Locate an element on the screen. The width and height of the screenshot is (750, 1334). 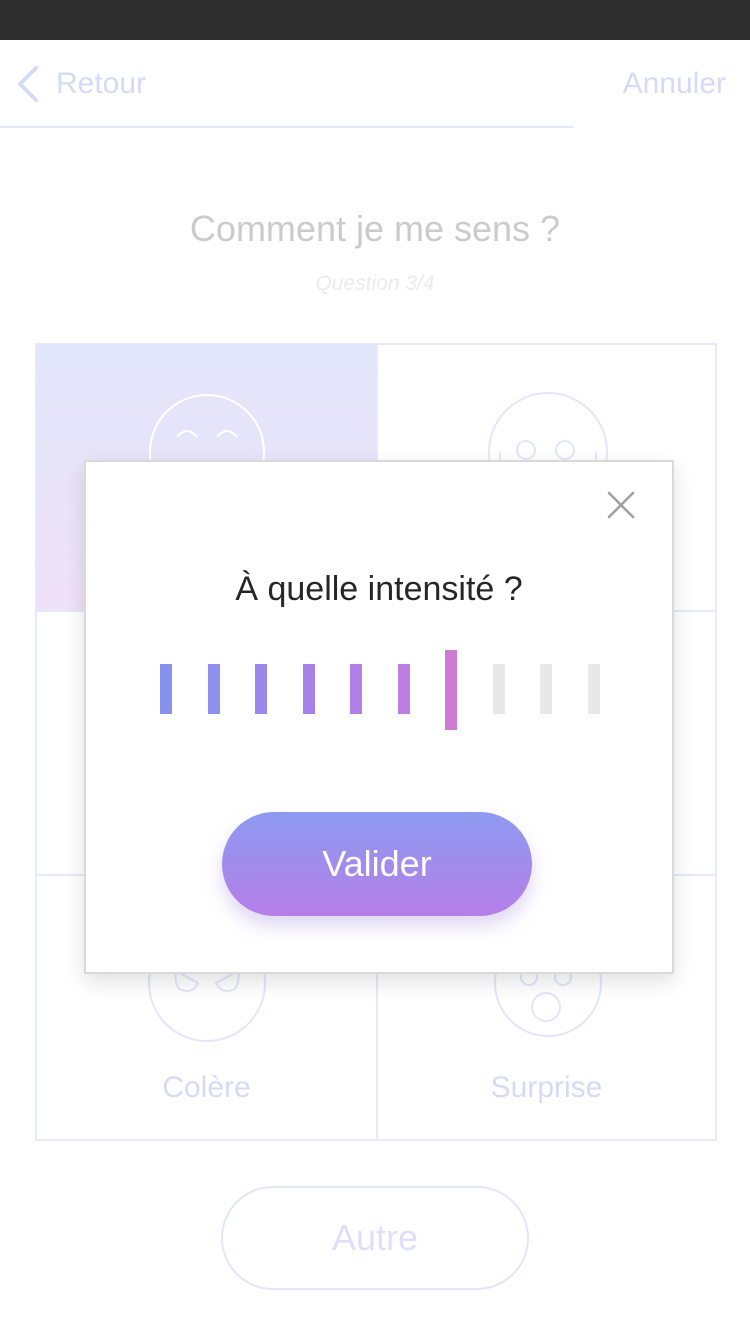
emotion-label-surprise: Surprise is located at coordinates (546, 1087).